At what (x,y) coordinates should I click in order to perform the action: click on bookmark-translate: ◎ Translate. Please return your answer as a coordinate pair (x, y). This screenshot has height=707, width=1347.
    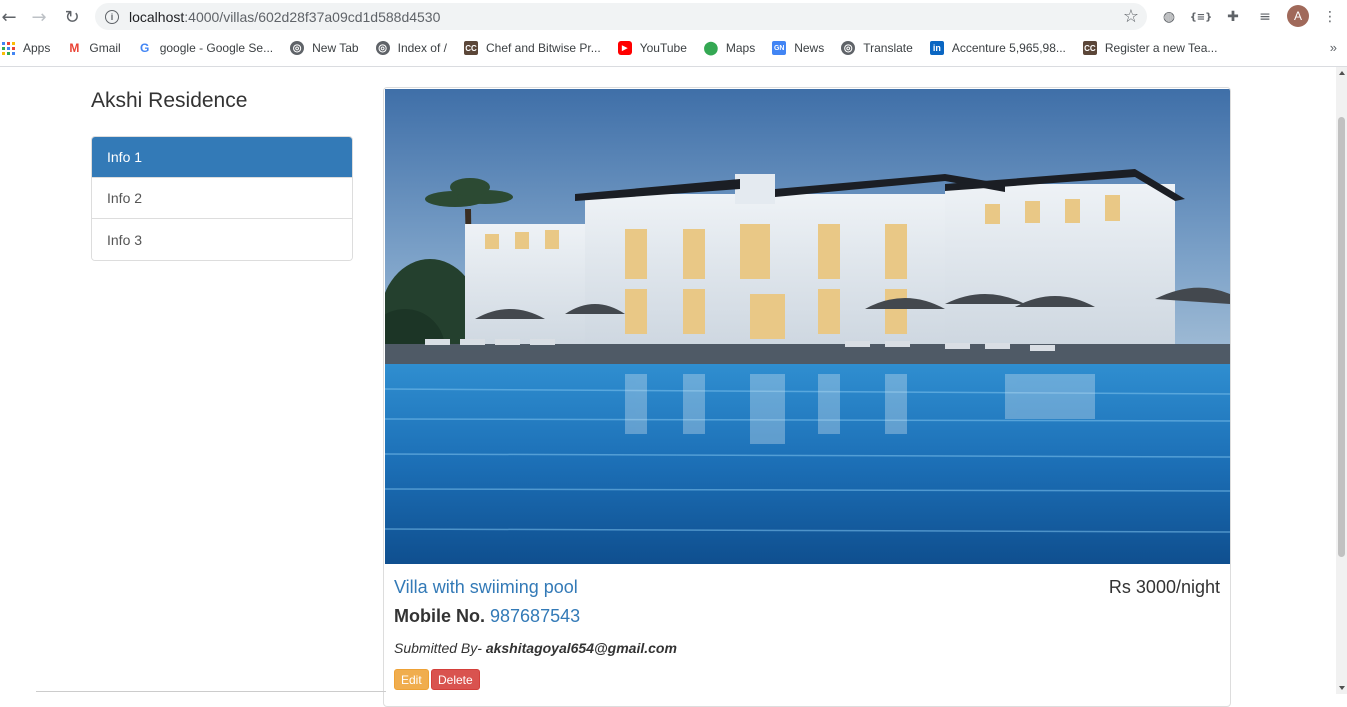
    Looking at the image, I should click on (877, 48).